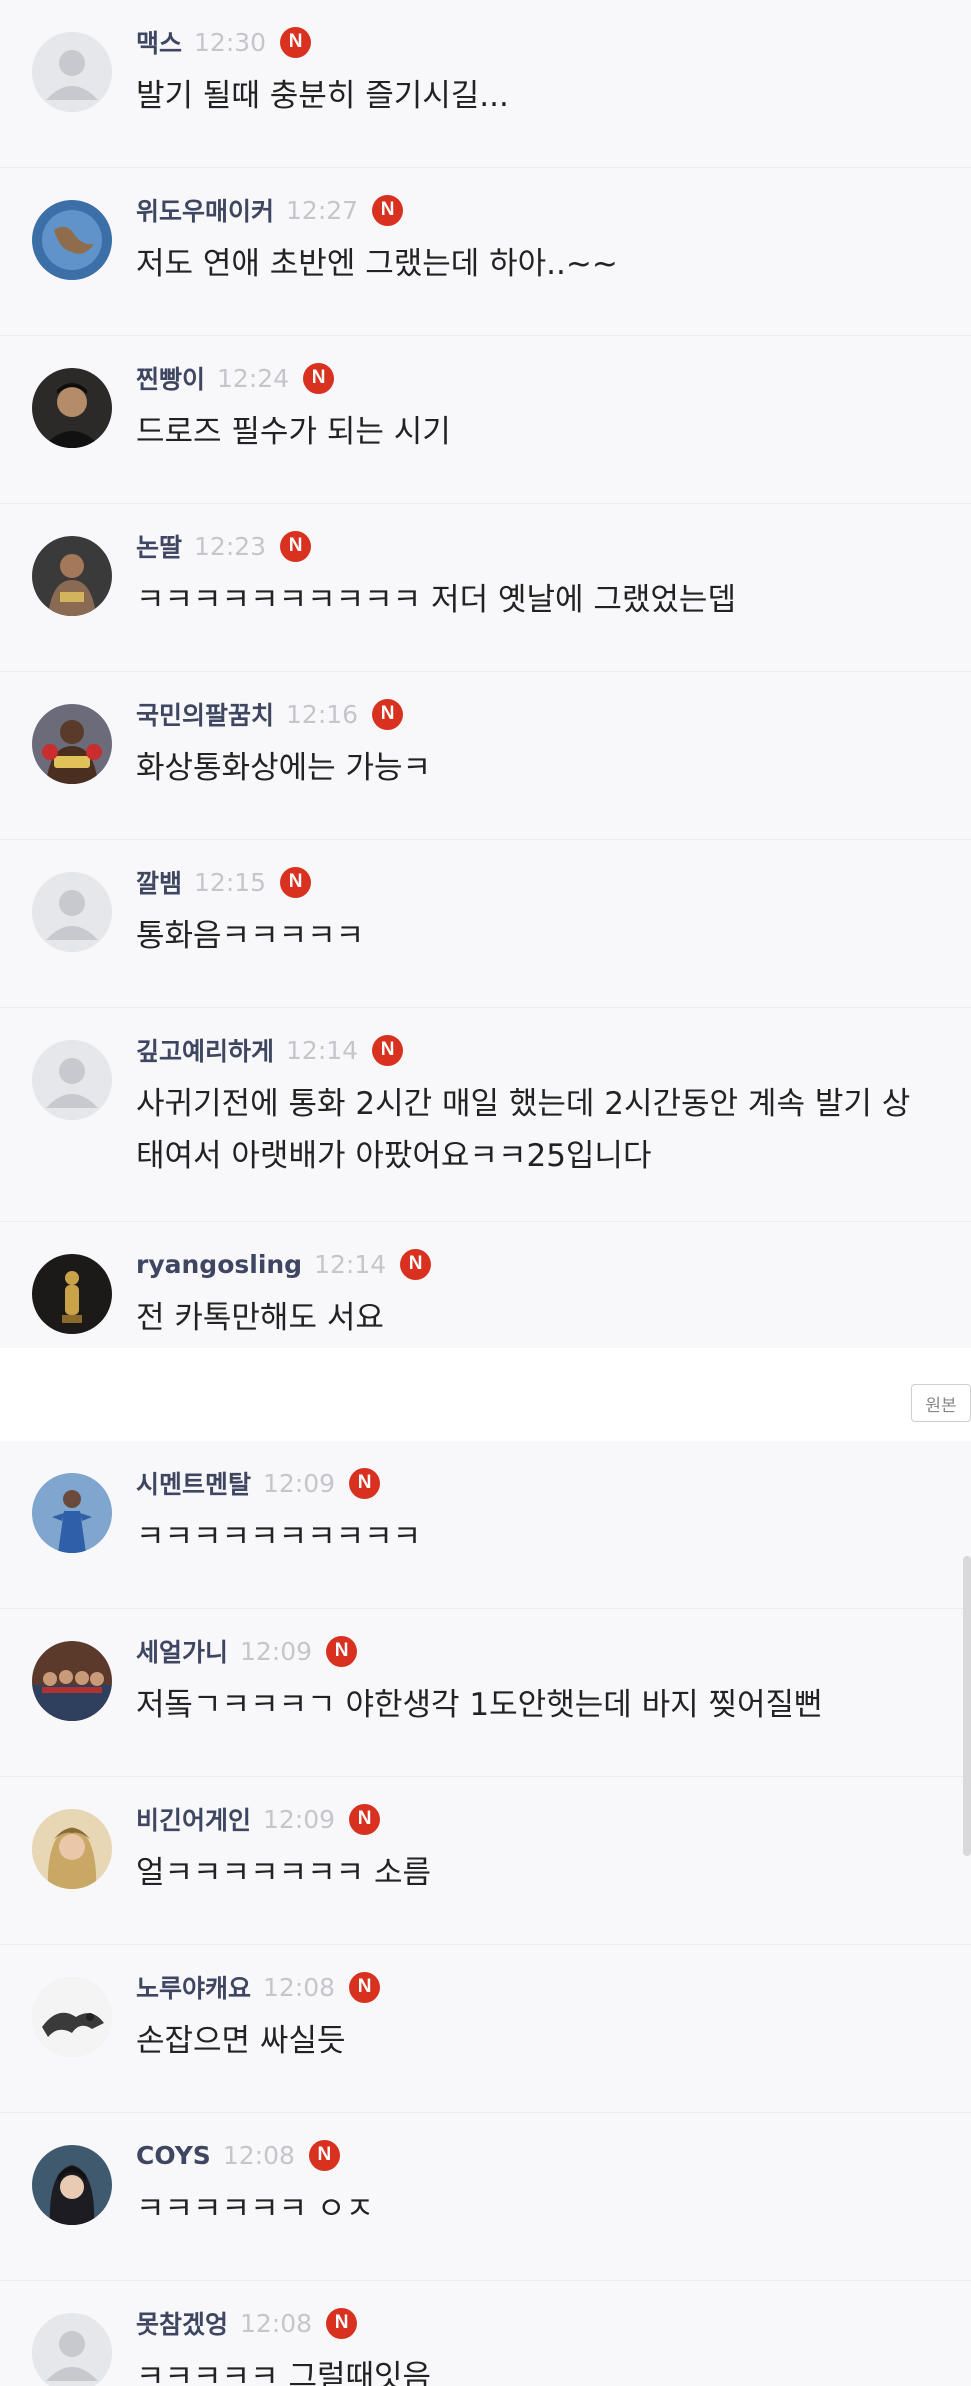 This screenshot has width=971, height=2386. Describe the element at coordinates (436, 600) in the screenshot. I see `comment-text: ㅋㅋㅋㅋㅋㅋㅋㅋㅋㅋ 저더 옛날에 그랬었는뎁` at that location.